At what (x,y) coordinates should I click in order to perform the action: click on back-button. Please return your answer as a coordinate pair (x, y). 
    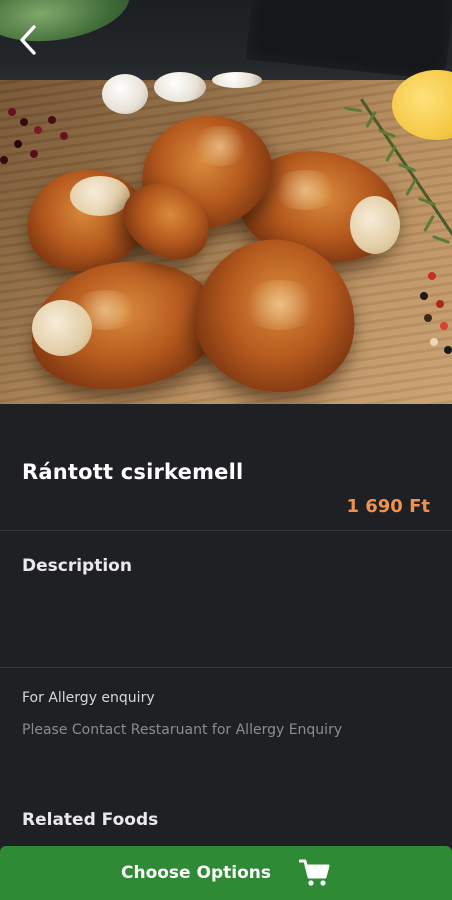
    Looking at the image, I should click on (28, 40).